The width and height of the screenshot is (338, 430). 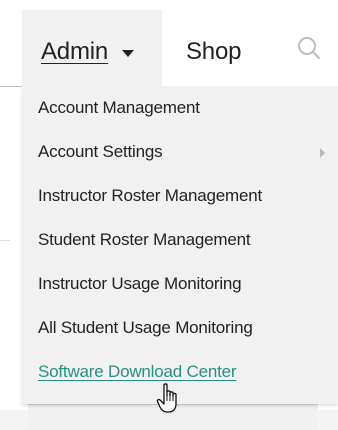 I want to click on search-icon, so click(x=309, y=48).